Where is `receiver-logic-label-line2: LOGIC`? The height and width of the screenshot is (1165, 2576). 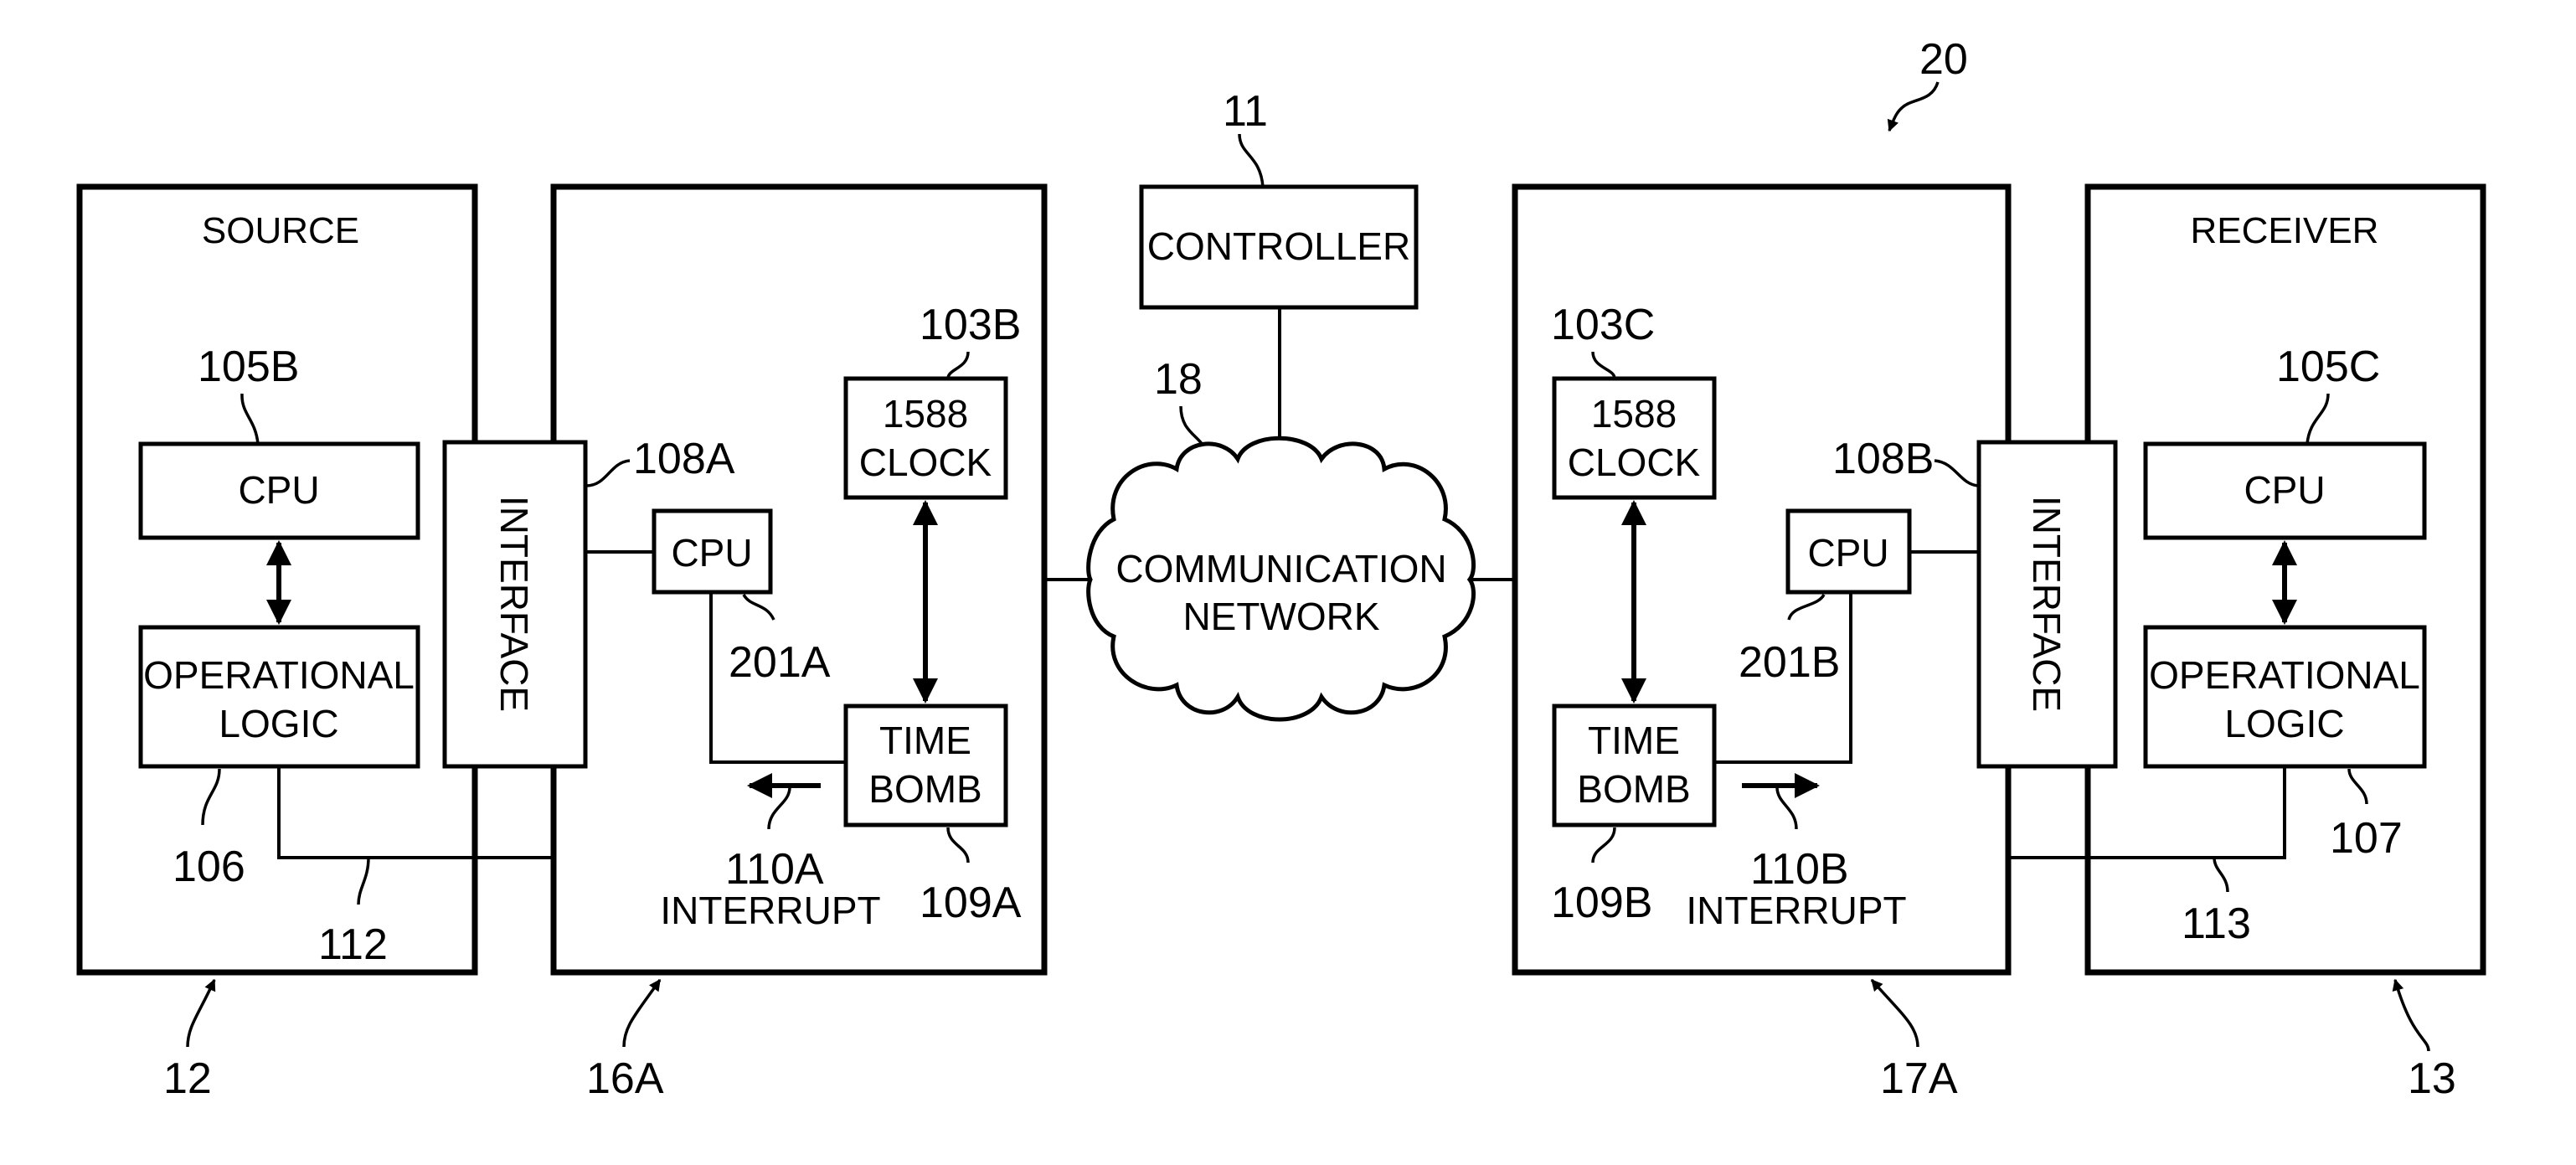
receiver-logic-label-line2: LOGIC is located at coordinates (2284, 723).